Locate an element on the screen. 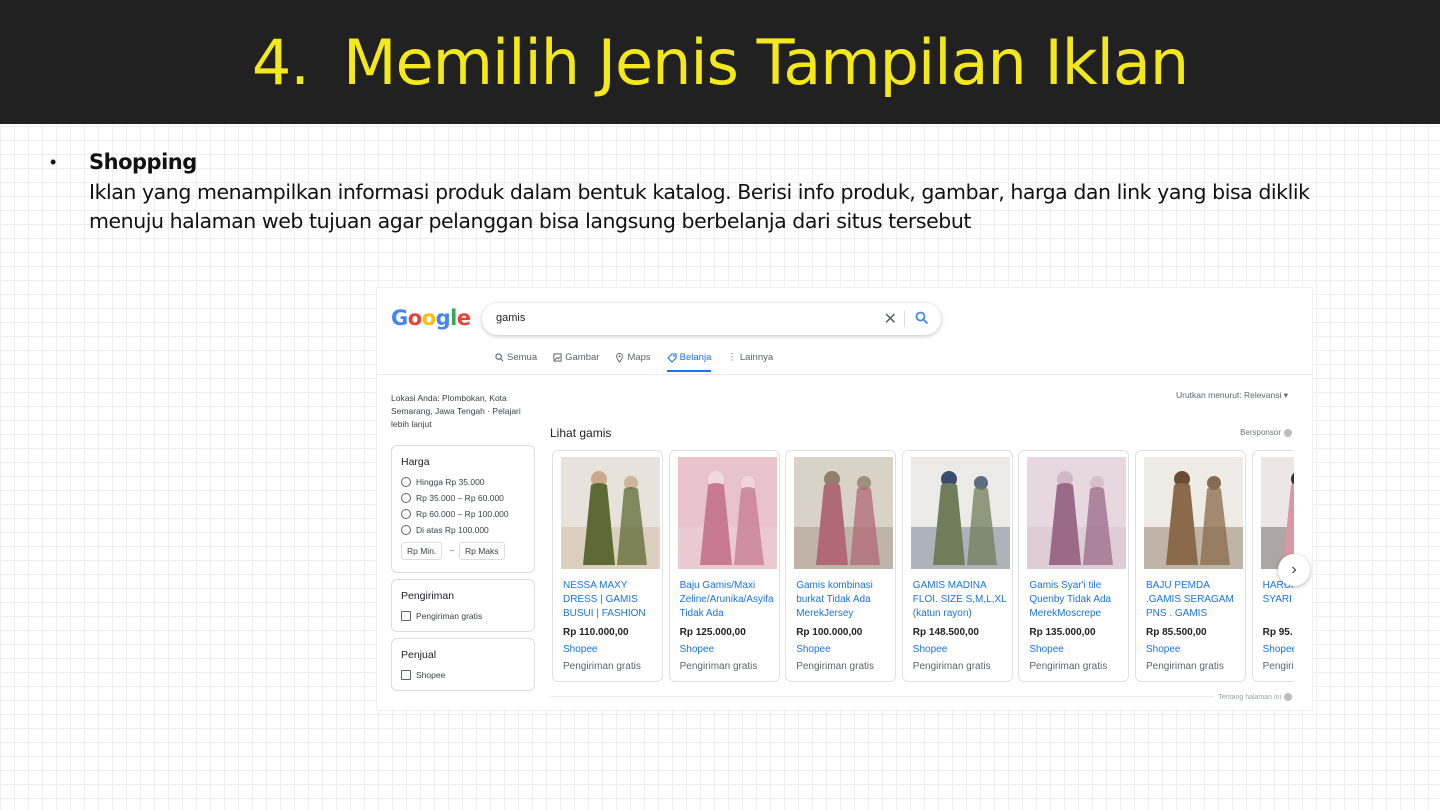  clear-icon: ✕ is located at coordinates (890, 319).